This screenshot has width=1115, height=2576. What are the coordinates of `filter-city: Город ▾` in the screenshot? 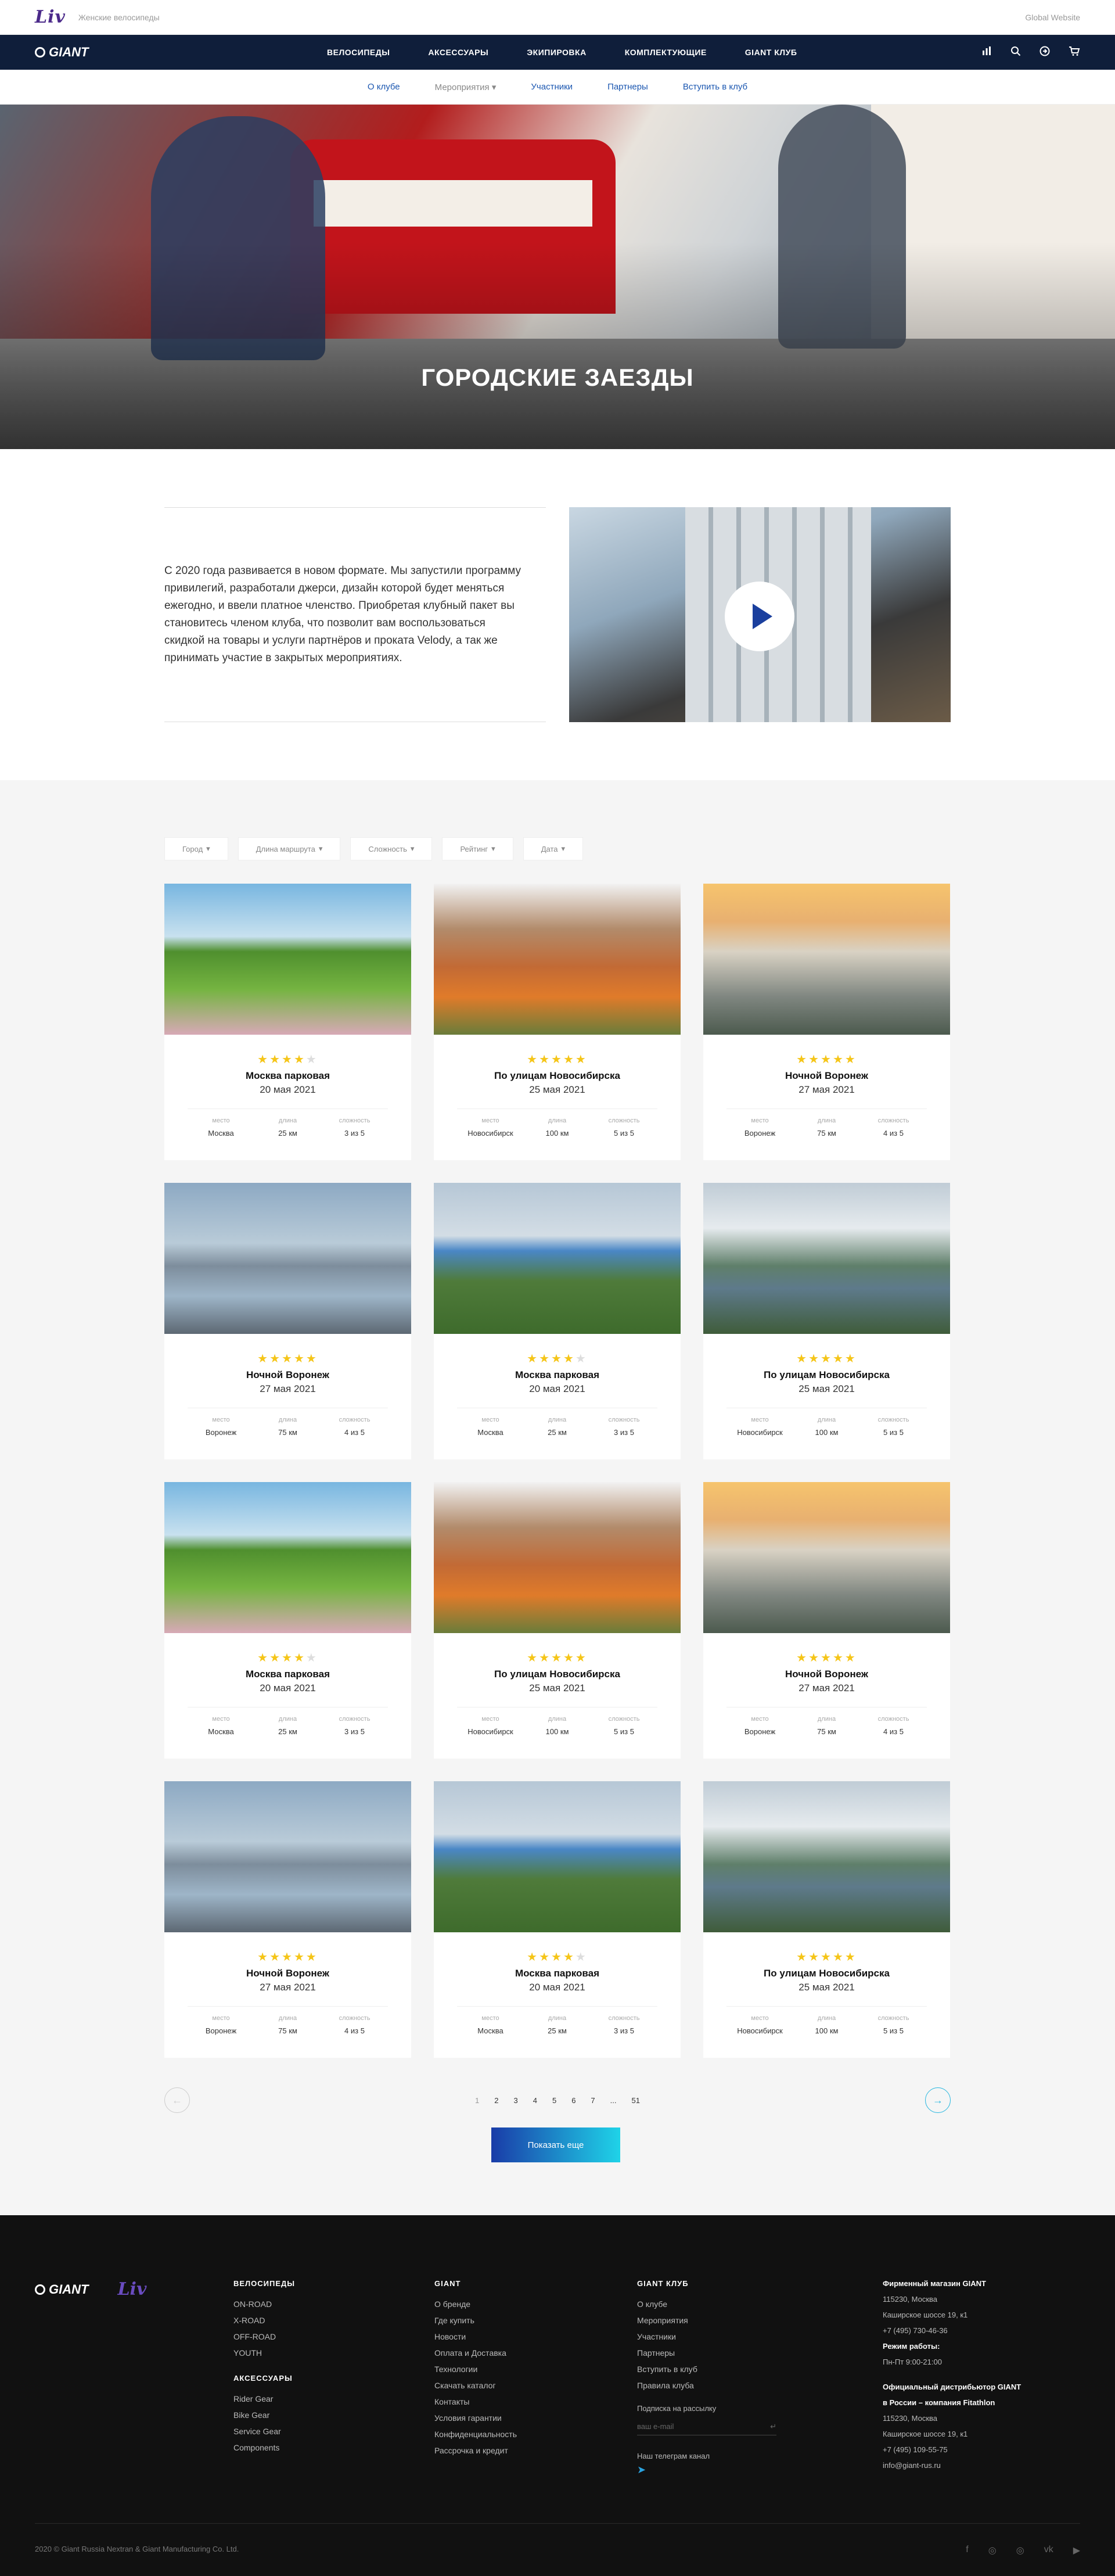 It's located at (196, 848).